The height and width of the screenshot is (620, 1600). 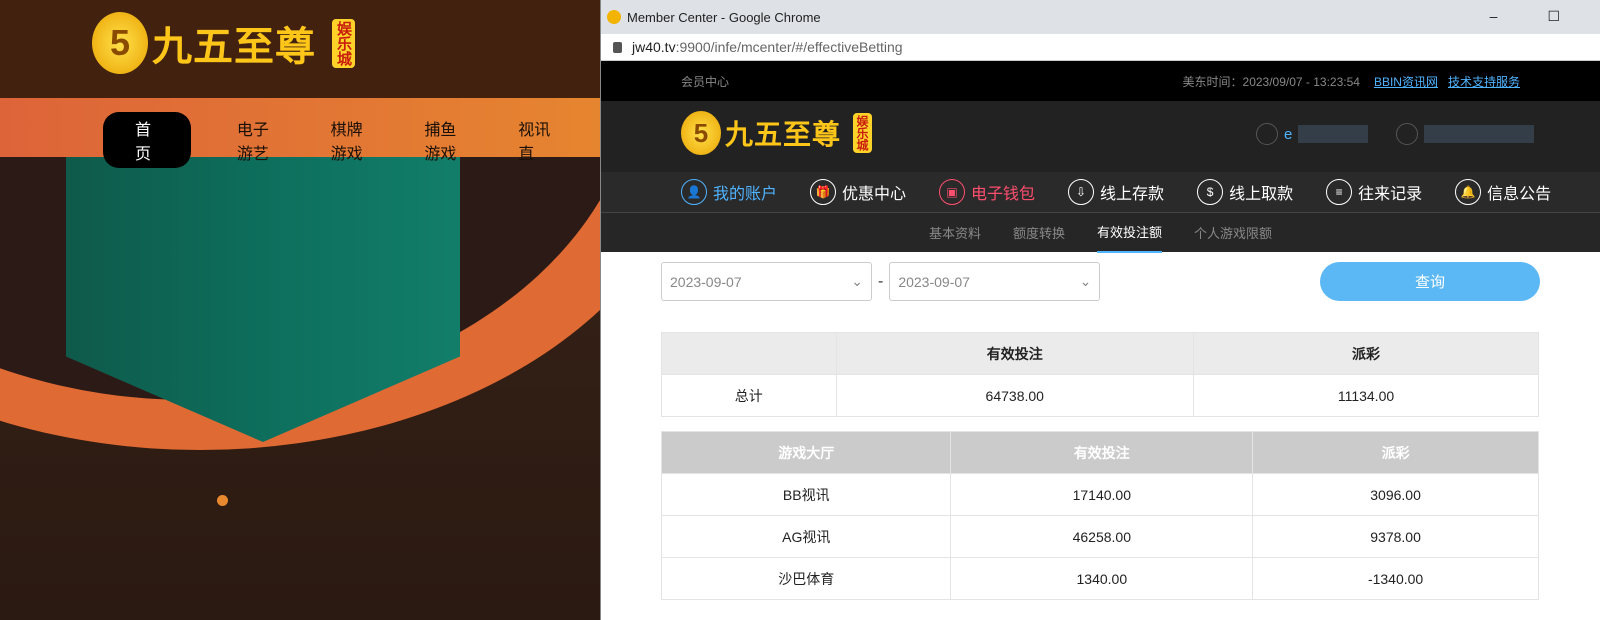 What do you see at coordinates (1271, 81) in the screenshot?
I see `server-time: 美东时间：2023/09/07 - 13:23:54` at bounding box center [1271, 81].